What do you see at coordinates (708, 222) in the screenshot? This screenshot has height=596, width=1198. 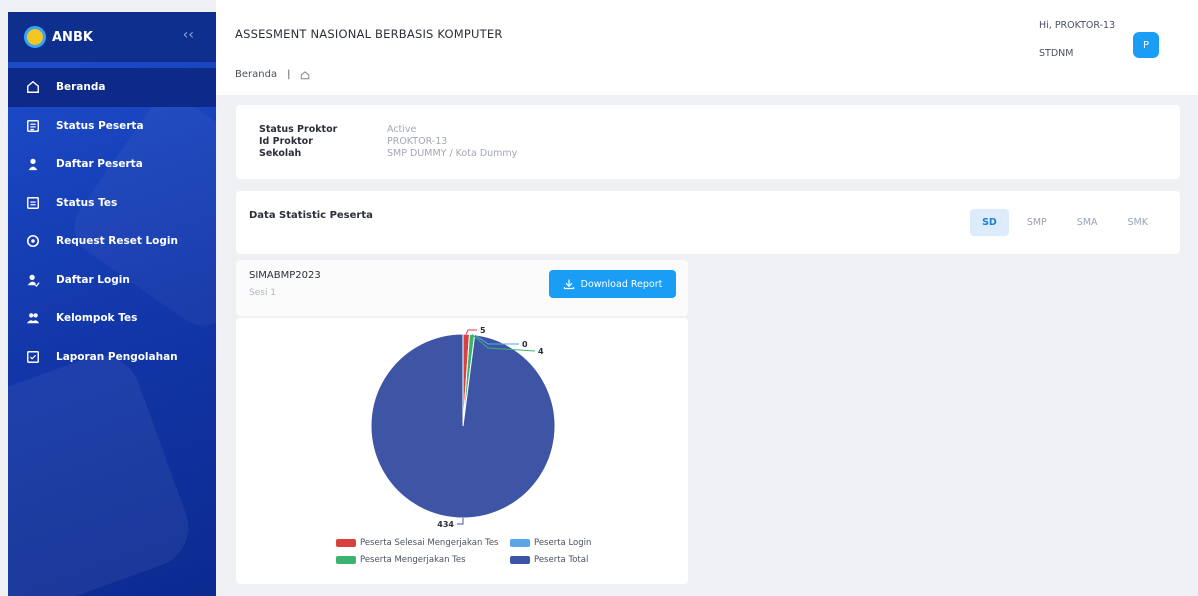 I see `statistic-card: Data Statistic Peserta SD SMP SMA SMK` at bounding box center [708, 222].